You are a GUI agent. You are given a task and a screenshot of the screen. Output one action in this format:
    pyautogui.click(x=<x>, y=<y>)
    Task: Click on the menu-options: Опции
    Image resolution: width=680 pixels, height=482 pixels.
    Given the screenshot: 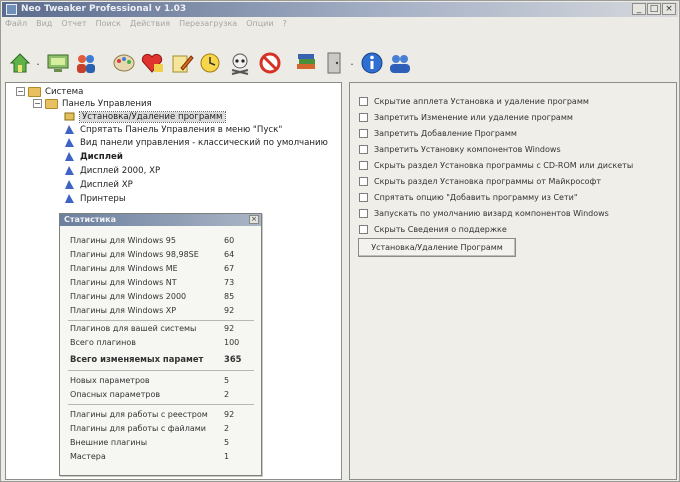 What is the action you would take?
    pyautogui.click(x=259, y=25)
    